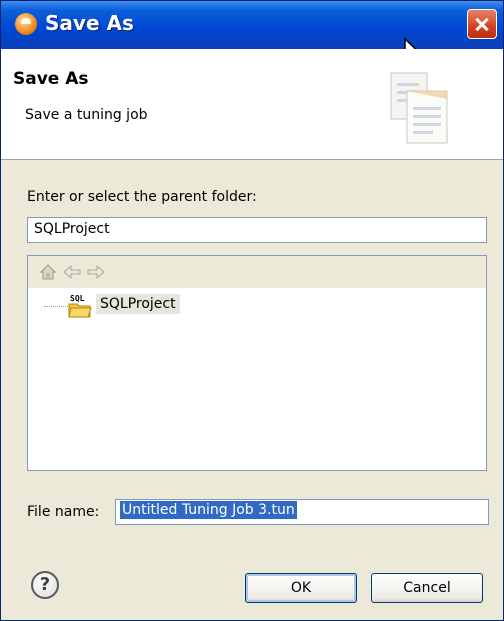 This screenshot has width=504, height=621. I want to click on sql-project-folder-icon: SQL, so click(80, 306).